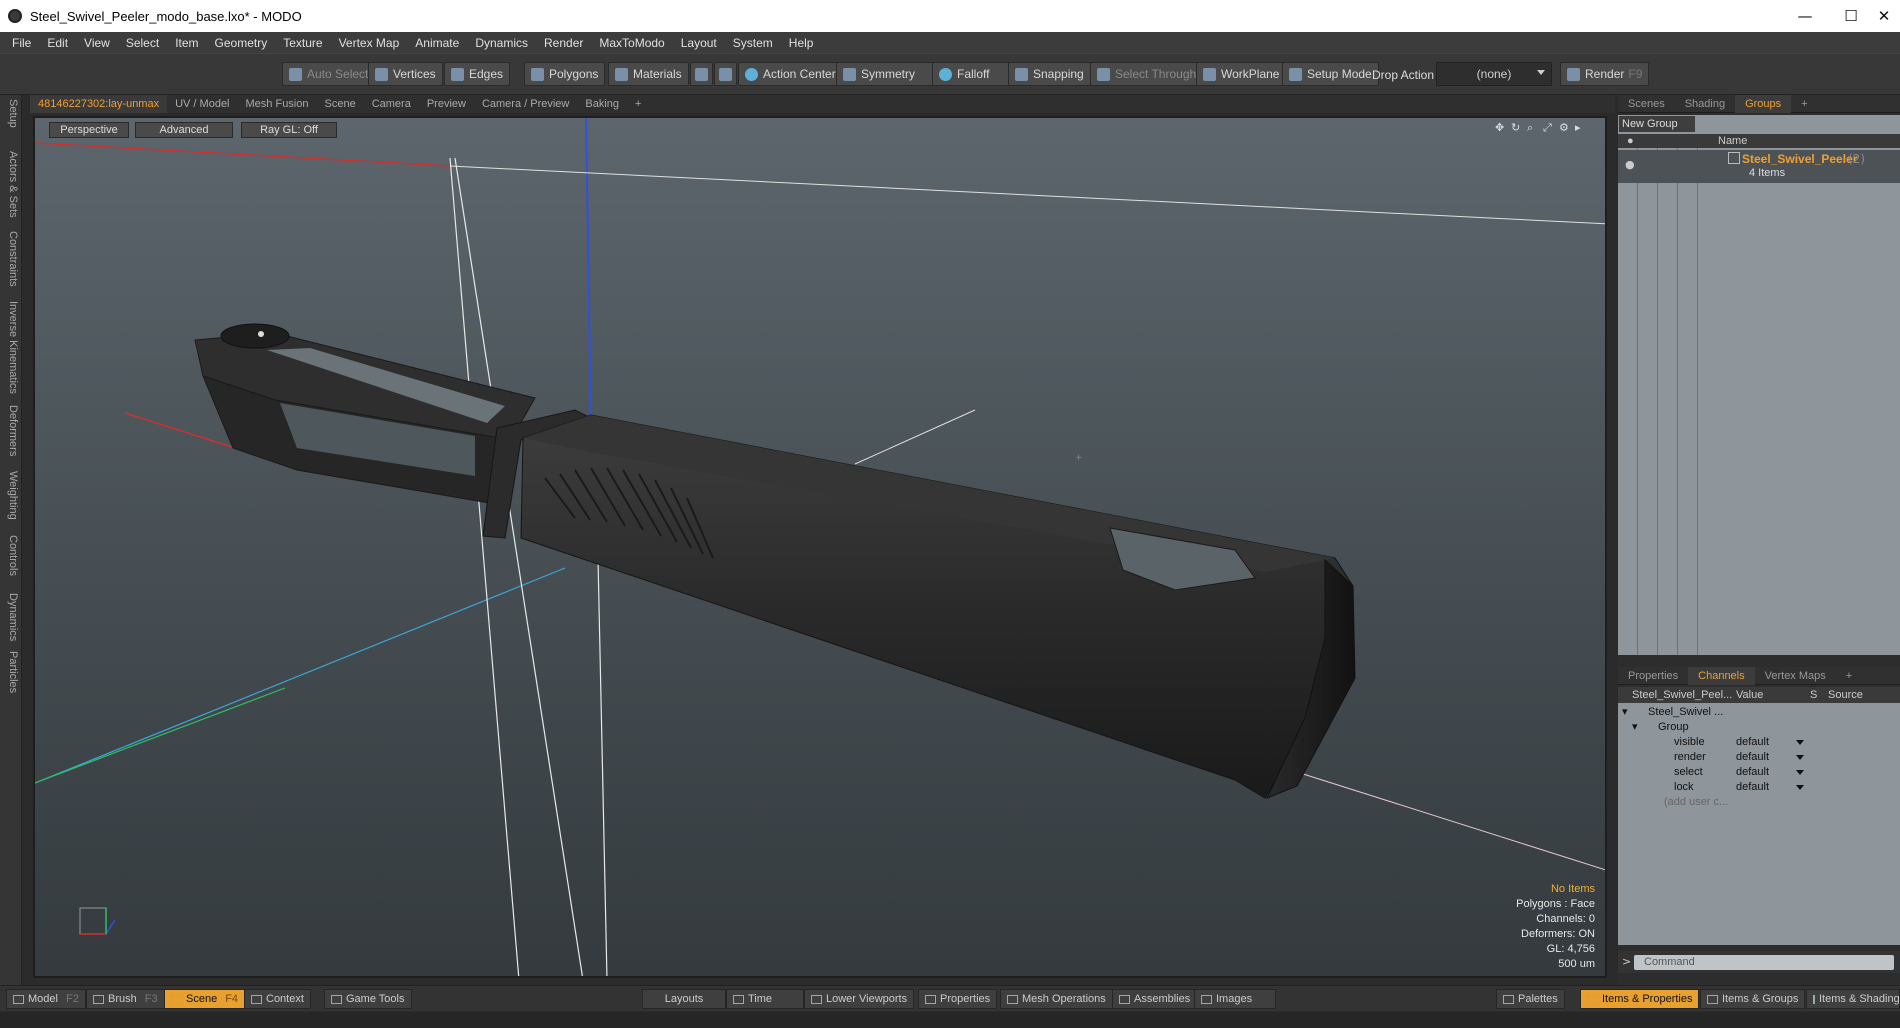 This screenshot has width=1900, height=1028. What do you see at coordinates (699, 43) in the screenshot?
I see `menu-layout: Layout` at bounding box center [699, 43].